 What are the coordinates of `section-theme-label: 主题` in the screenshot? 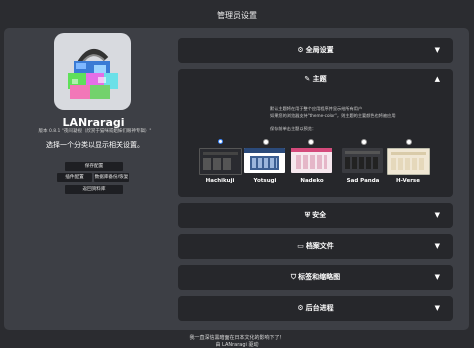 It's located at (319, 79).